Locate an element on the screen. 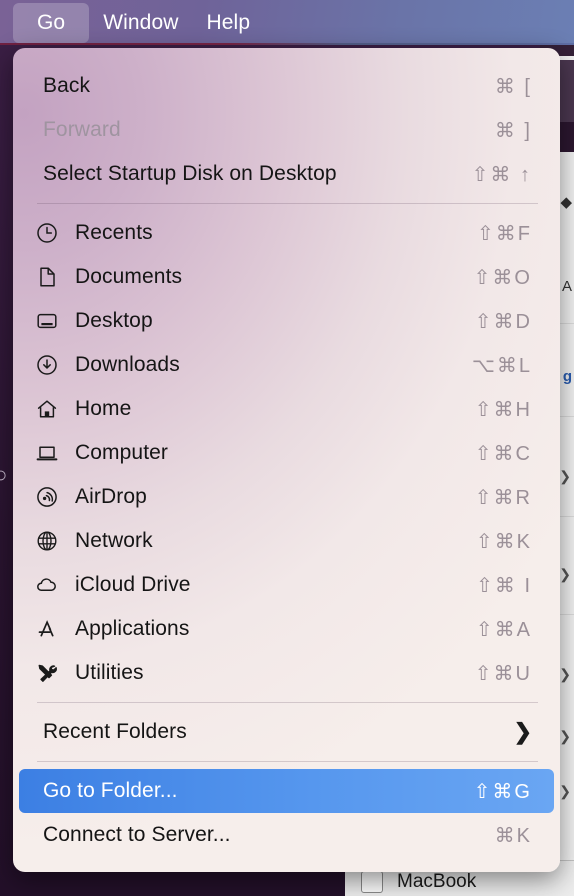 The width and height of the screenshot is (574, 896). menu-item-back: Back ⌘ [ is located at coordinates (286, 86).